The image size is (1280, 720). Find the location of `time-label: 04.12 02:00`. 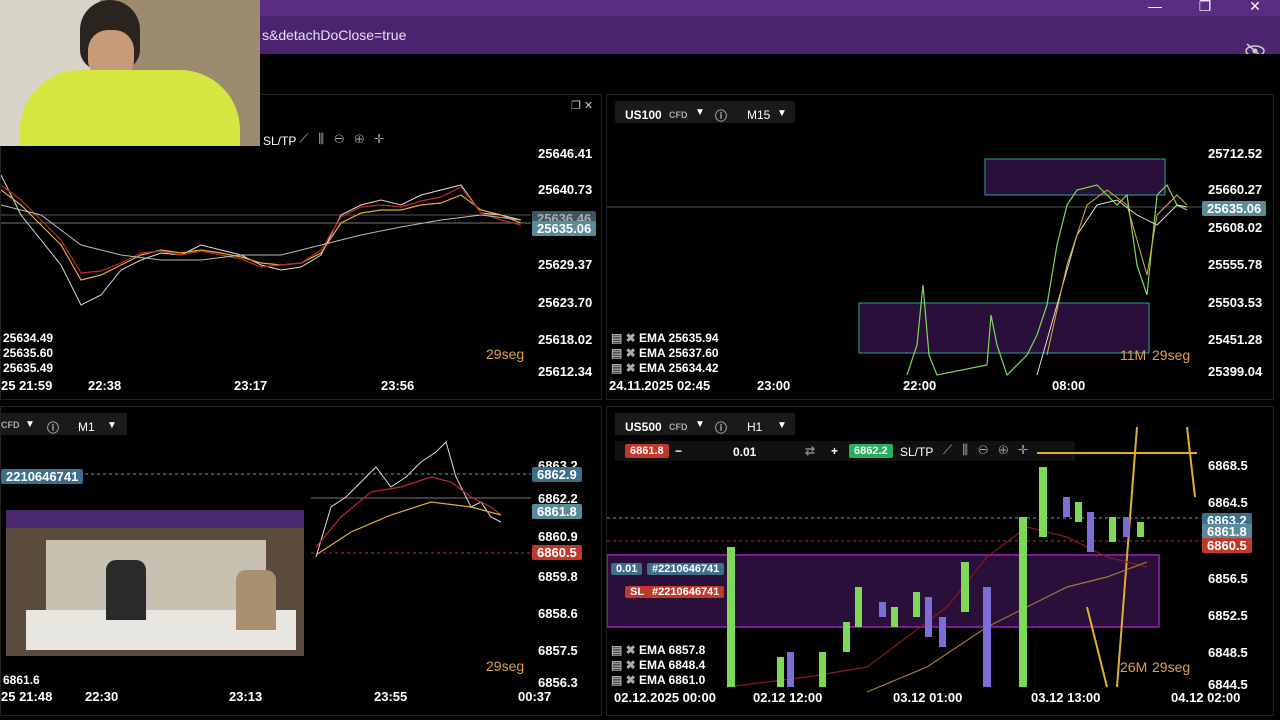

time-label: 04.12 02:00 is located at coordinates (1206, 697).